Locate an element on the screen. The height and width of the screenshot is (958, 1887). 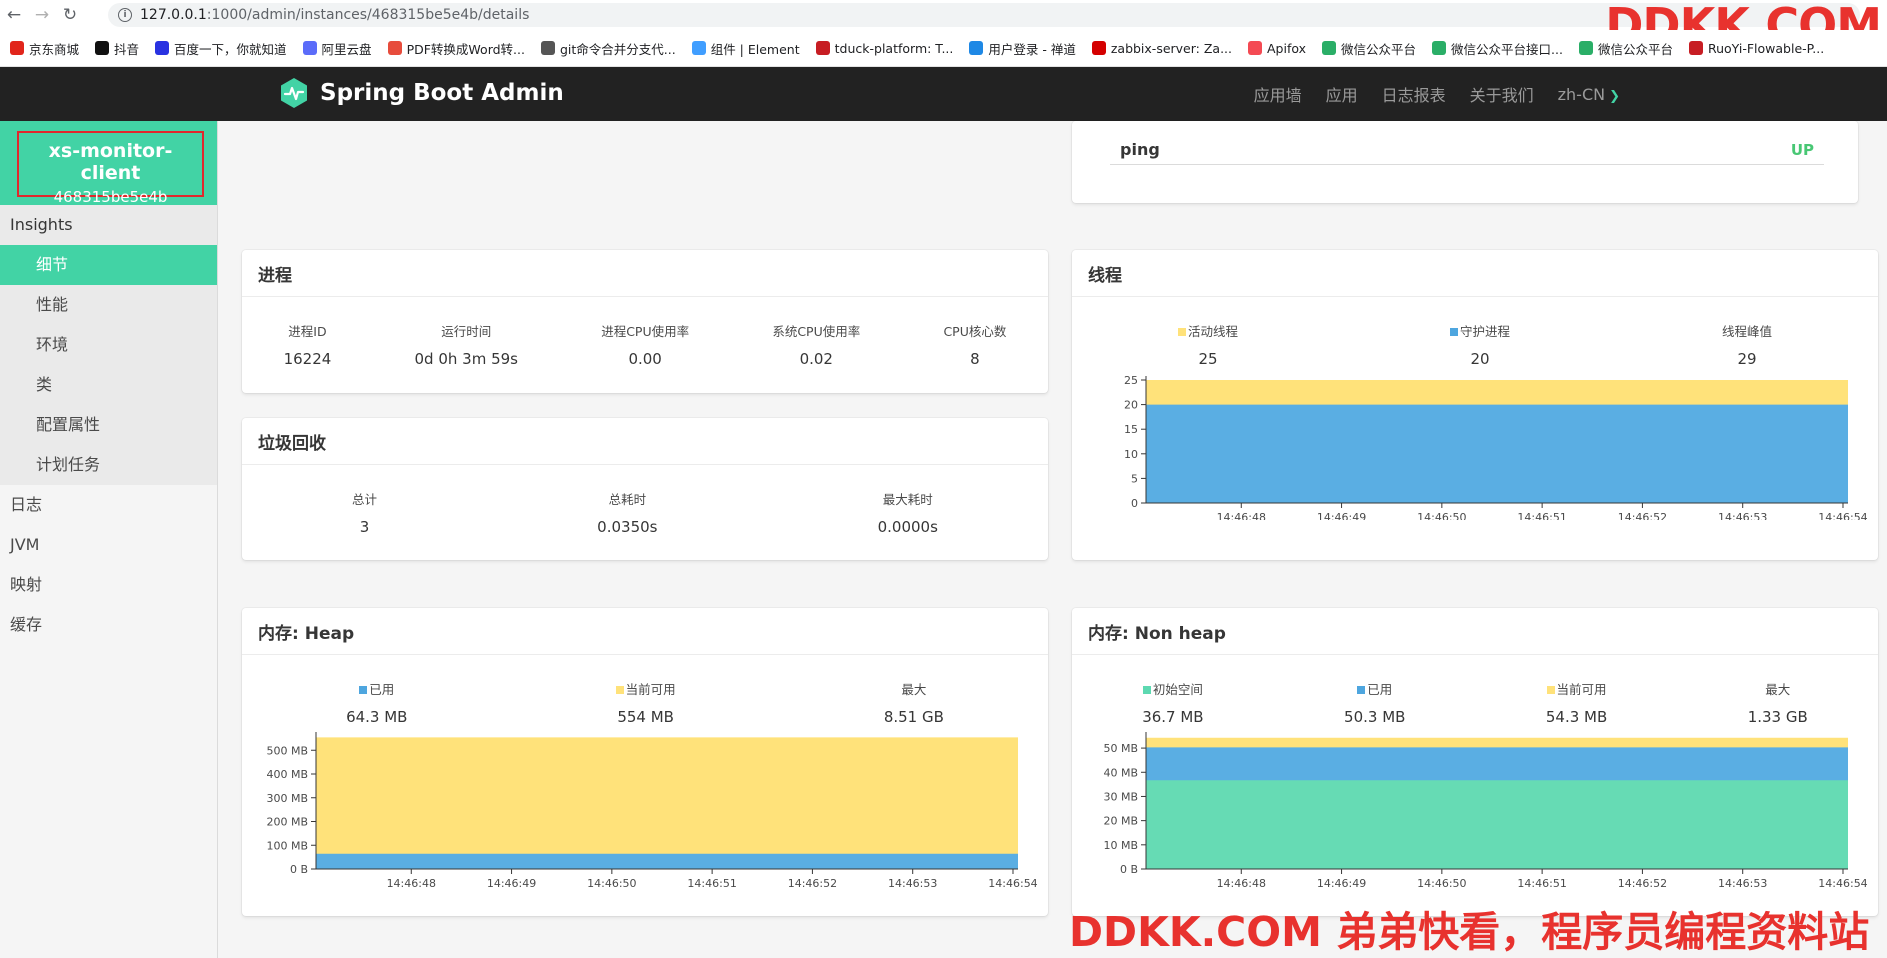
bookmark-item: 京东商城 is located at coordinates (44, 48).